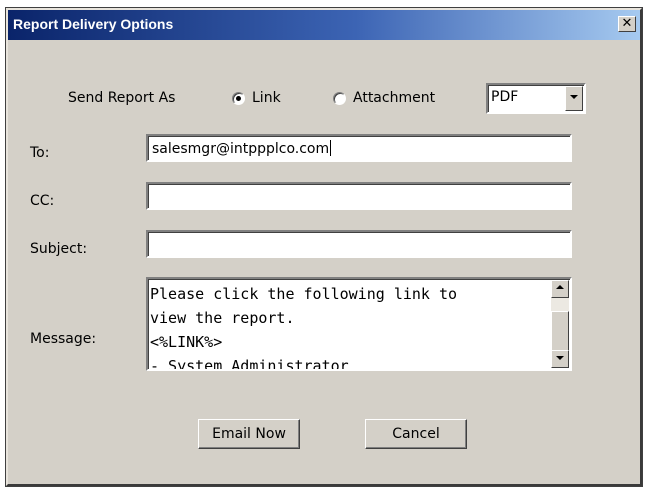  I want to click on title-bar: Report Delivery Options ✕, so click(324, 25).